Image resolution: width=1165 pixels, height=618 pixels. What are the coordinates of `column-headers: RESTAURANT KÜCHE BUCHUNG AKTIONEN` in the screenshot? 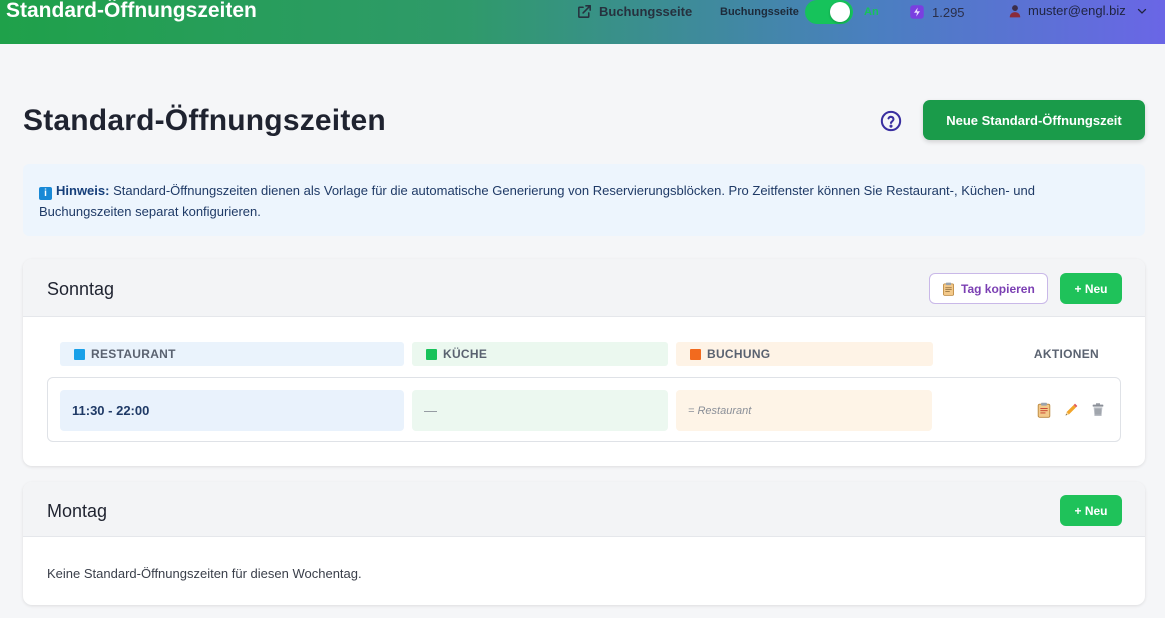 It's located at (584, 354).